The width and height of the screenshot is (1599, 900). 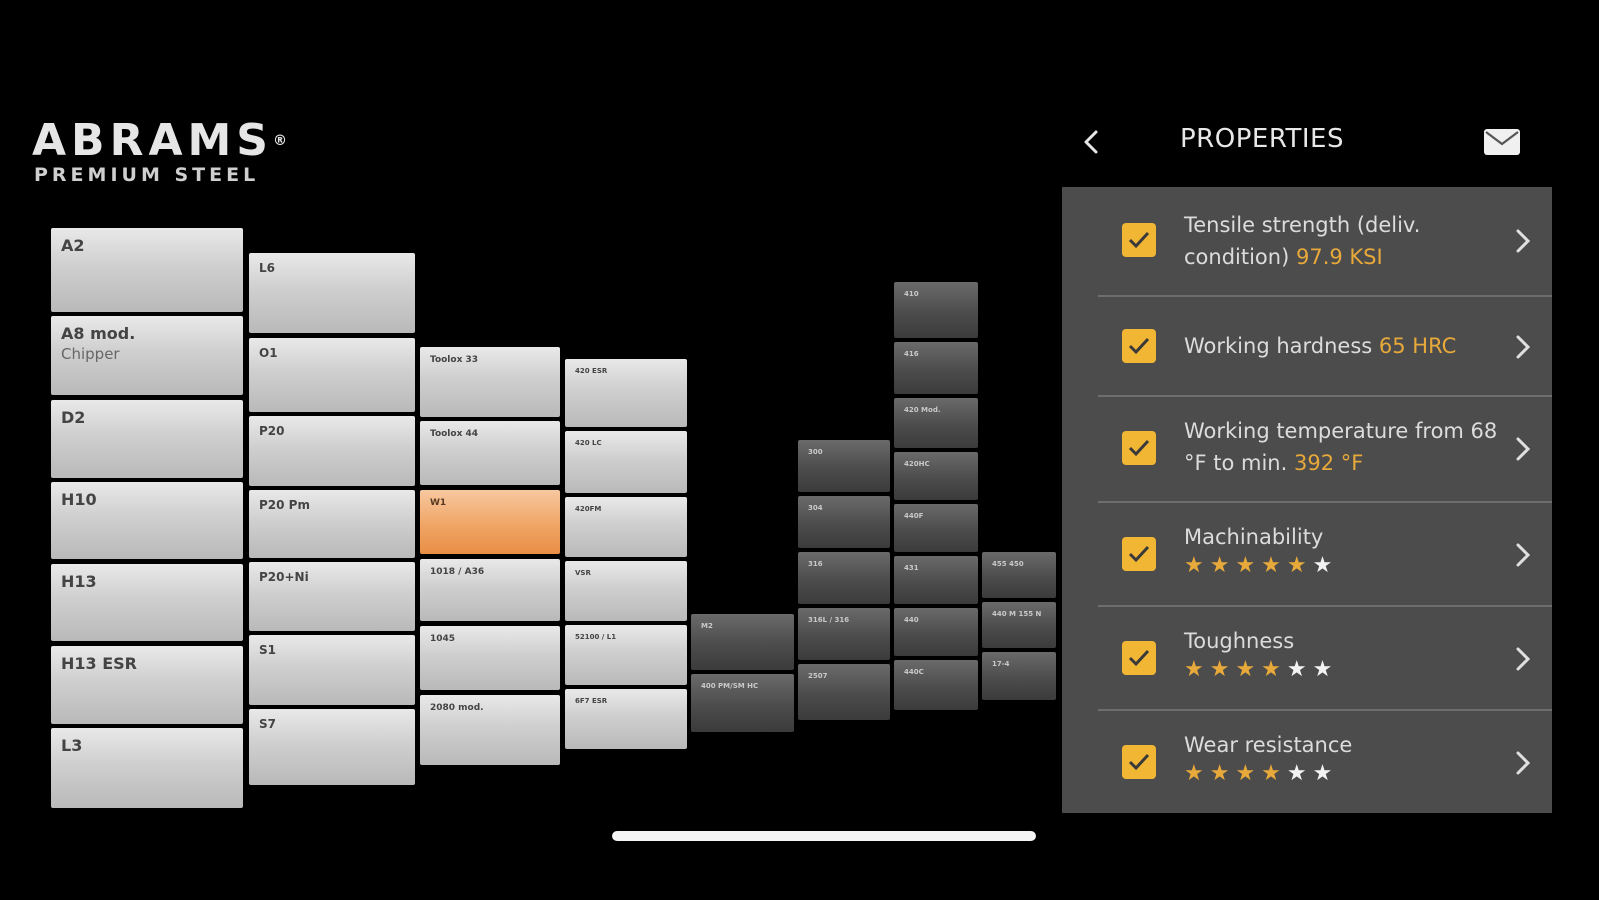 What do you see at coordinates (1262, 139) in the screenshot?
I see `panel-title: PROPERTIES` at bounding box center [1262, 139].